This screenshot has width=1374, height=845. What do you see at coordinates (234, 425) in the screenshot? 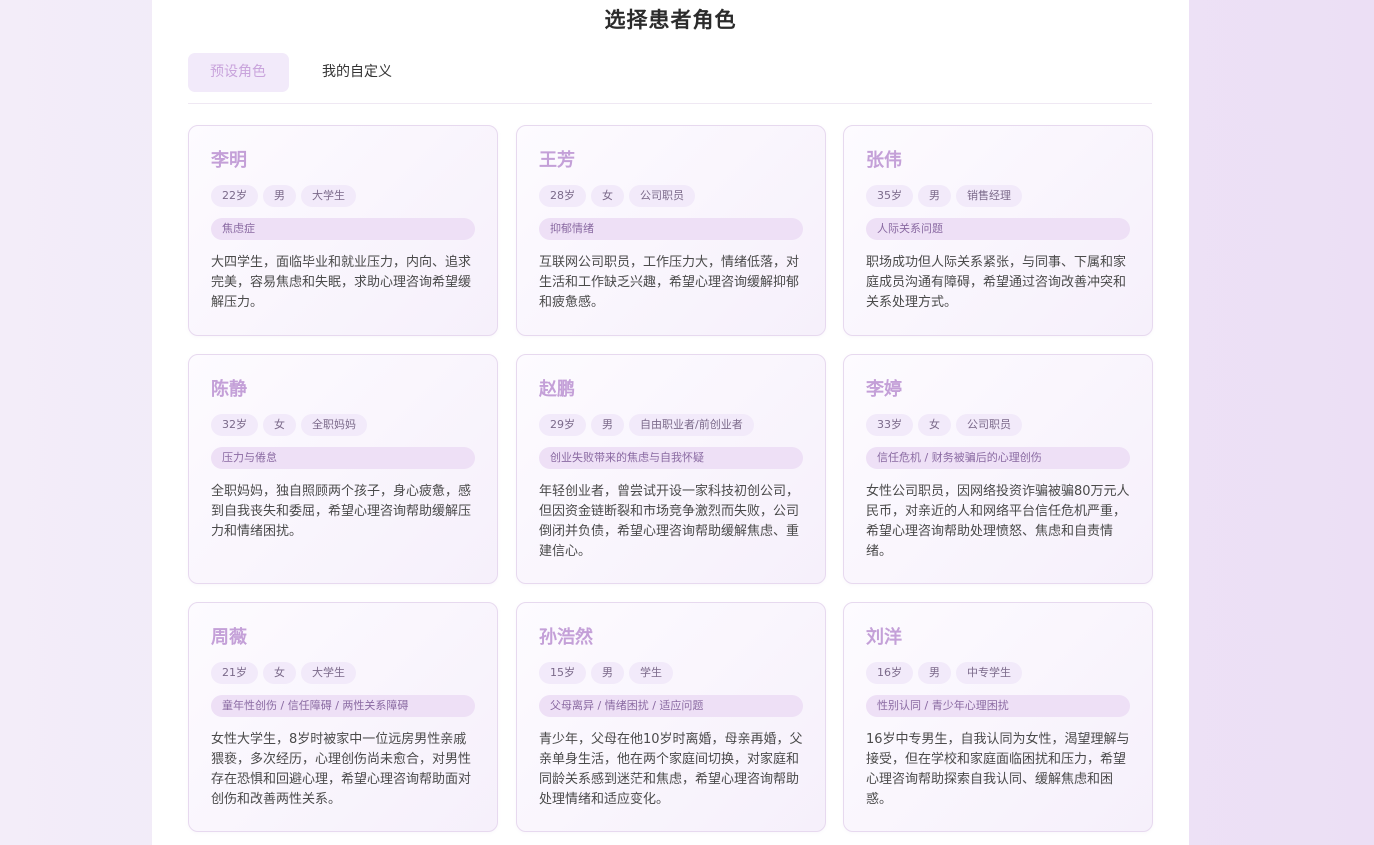
I see `age-tag: 32岁` at bounding box center [234, 425].